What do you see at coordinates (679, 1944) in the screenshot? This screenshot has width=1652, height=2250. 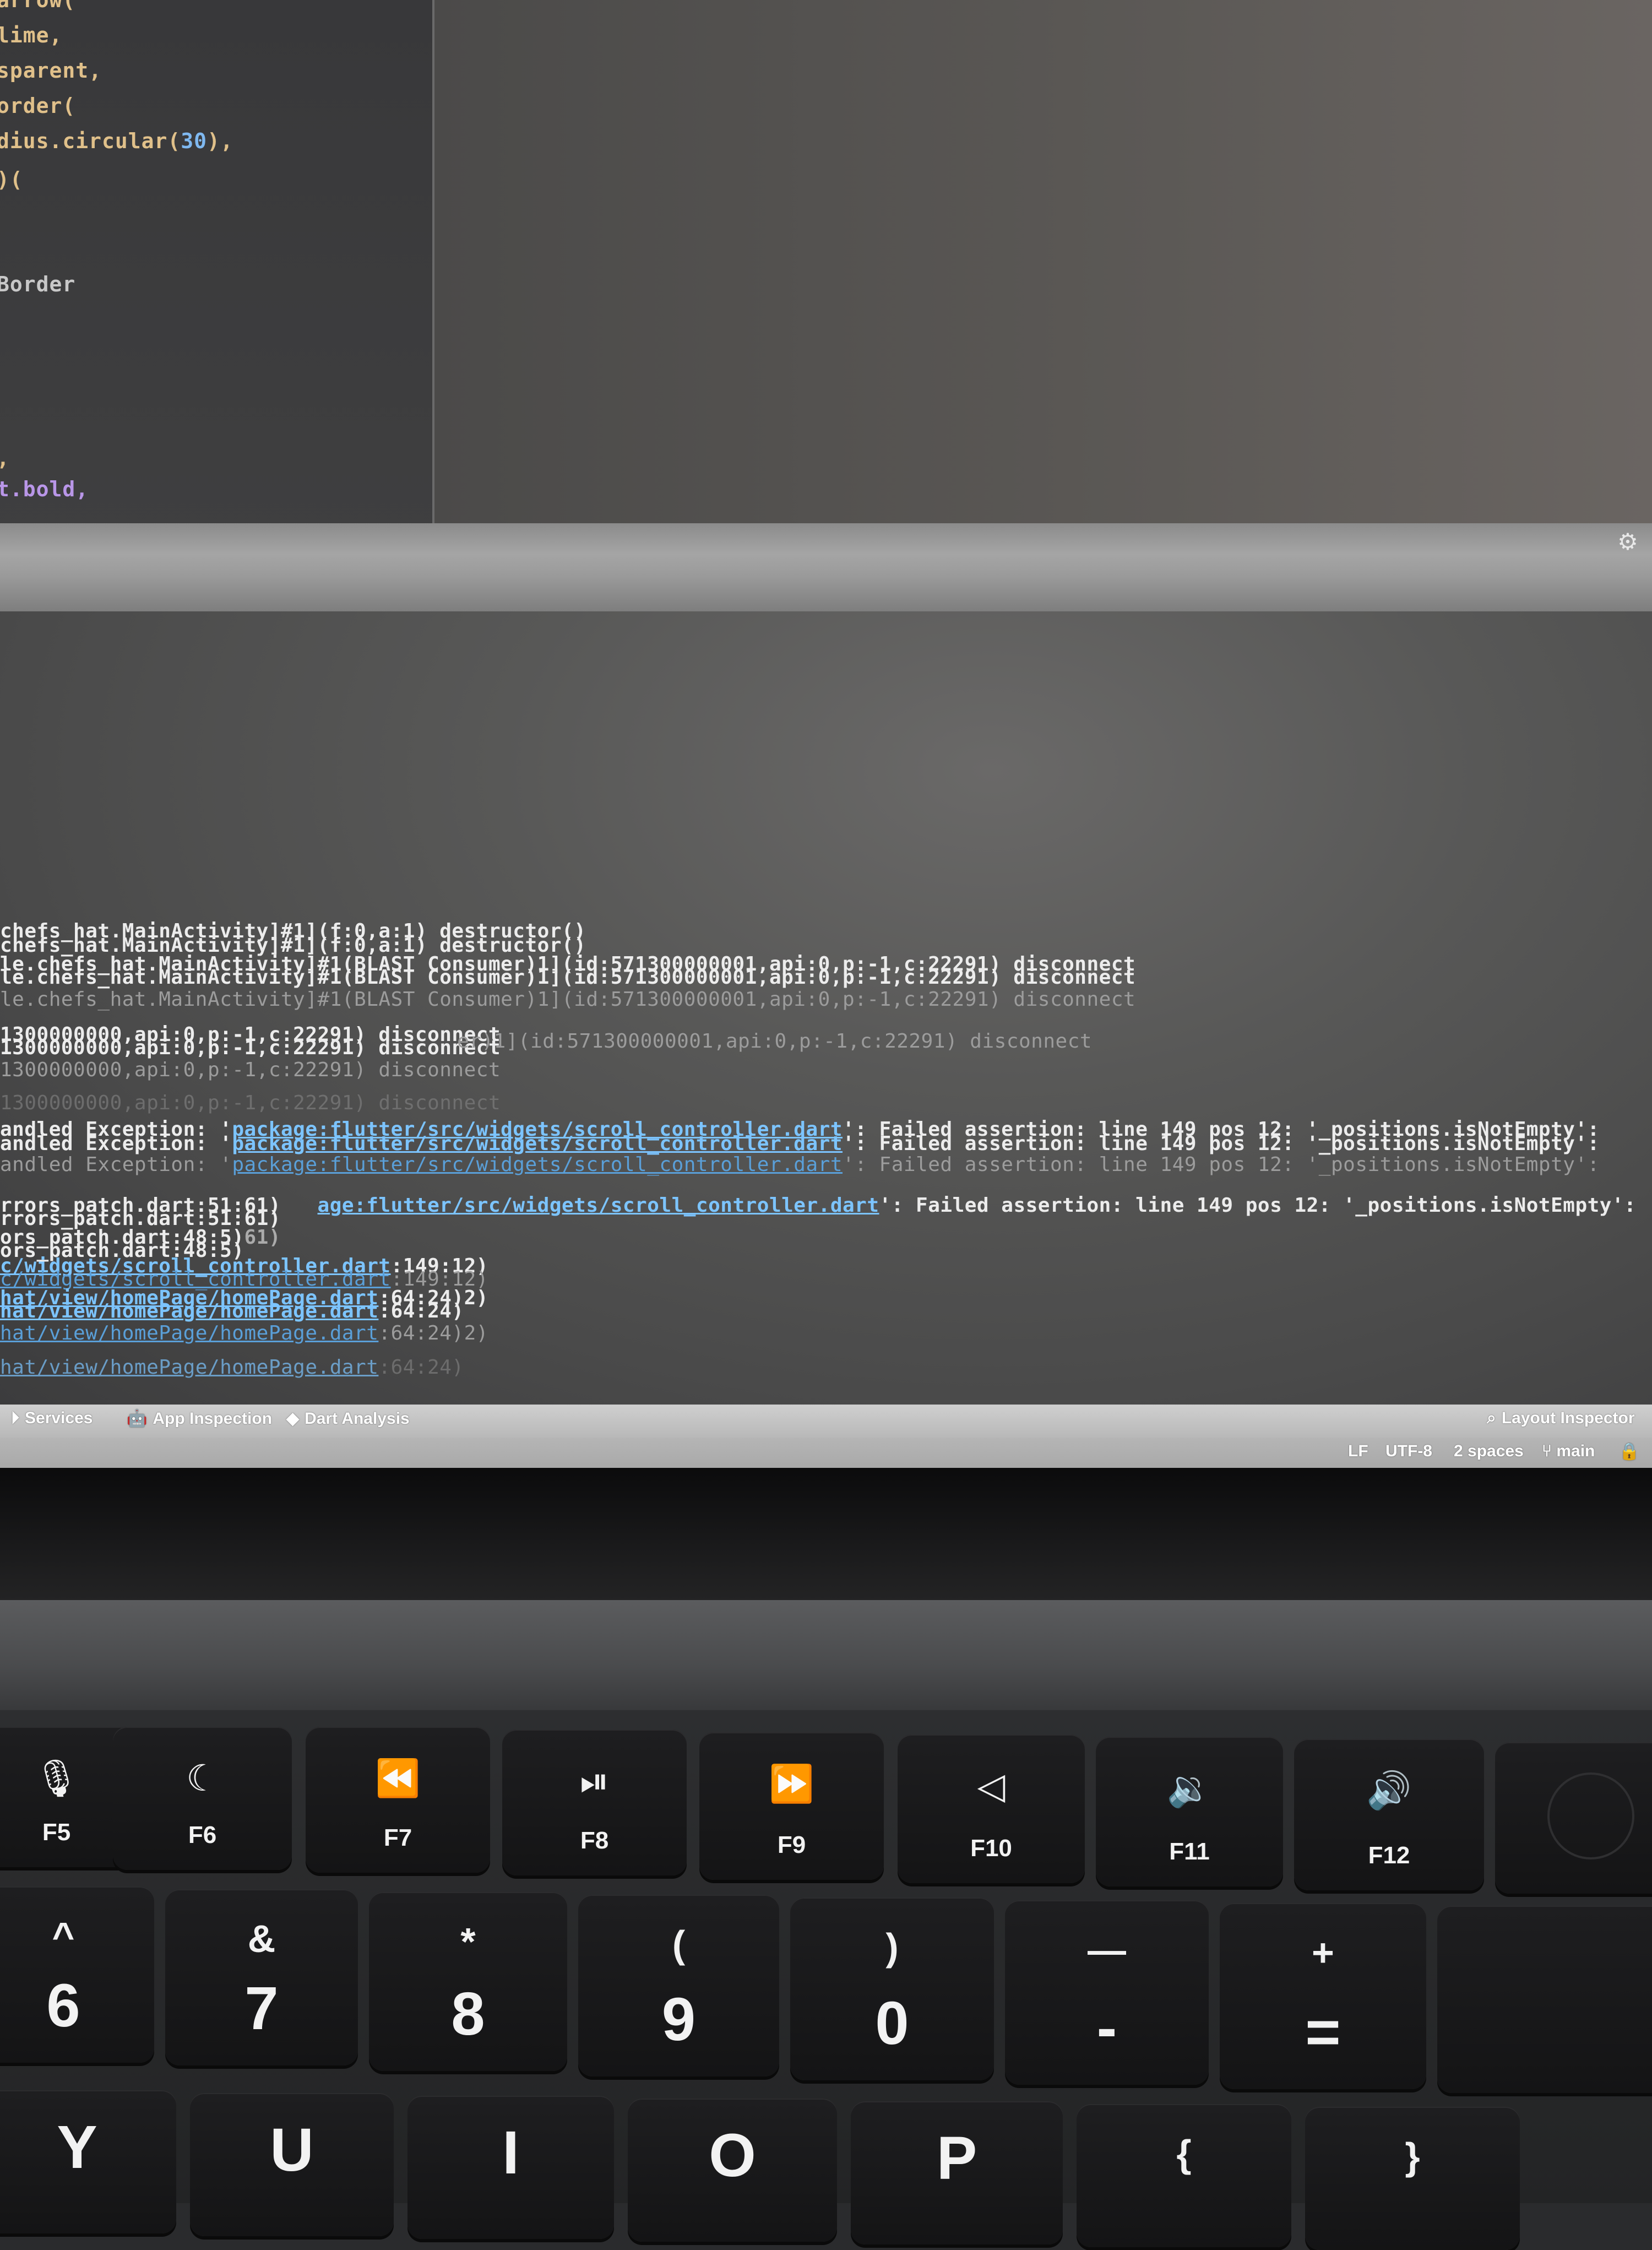 I see `key-shift-symbol: (` at bounding box center [679, 1944].